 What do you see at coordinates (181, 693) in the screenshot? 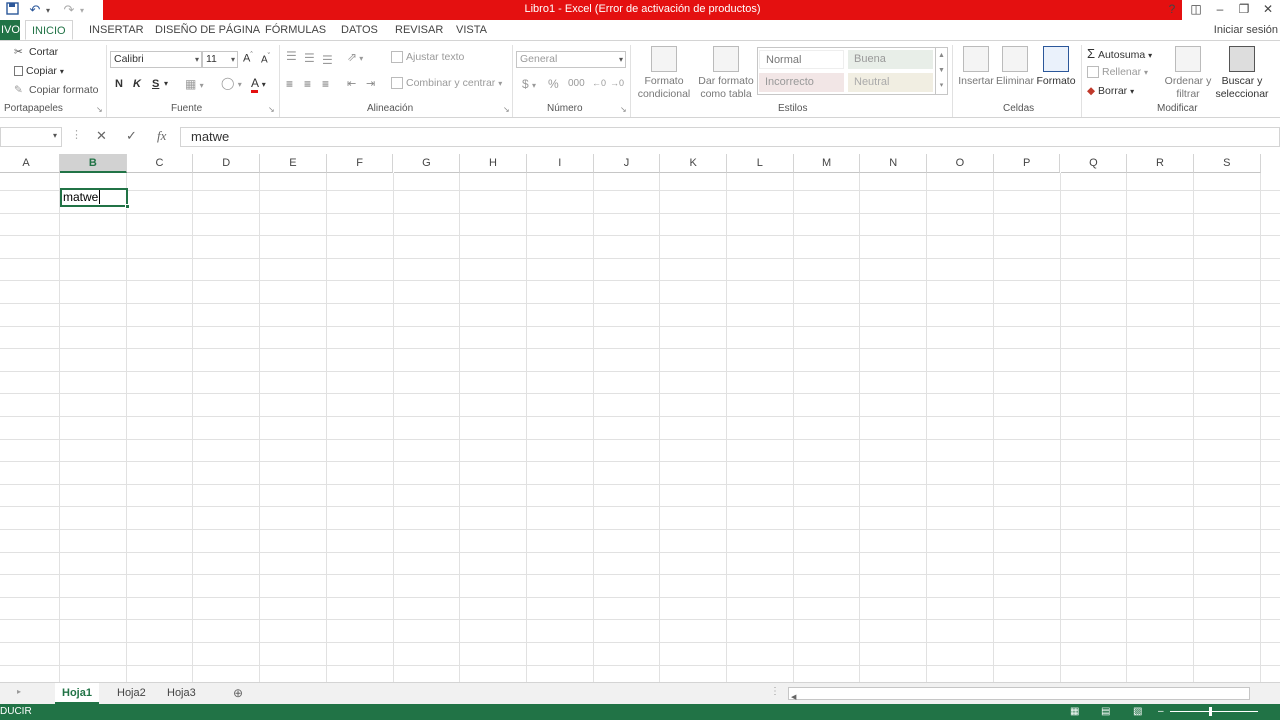
I see `sheet-tab-hoja3: Hoja3` at bounding box center [181, 693].